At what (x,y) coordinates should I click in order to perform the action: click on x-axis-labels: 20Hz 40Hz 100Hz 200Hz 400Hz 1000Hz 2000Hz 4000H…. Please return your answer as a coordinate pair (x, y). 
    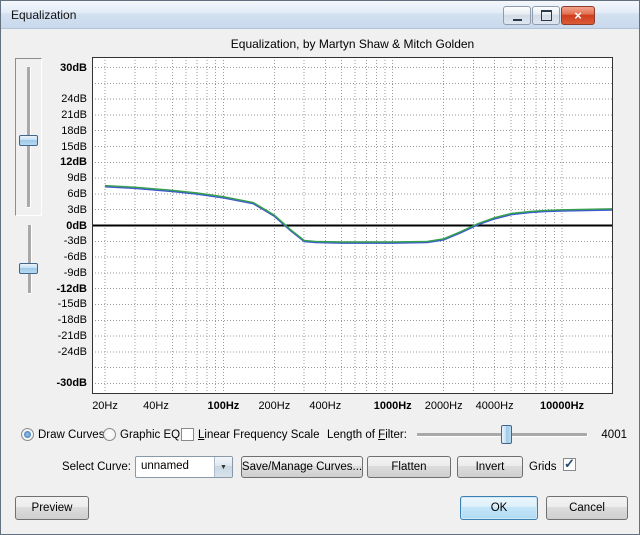
    Looking at the image, I should click on (352, 407).